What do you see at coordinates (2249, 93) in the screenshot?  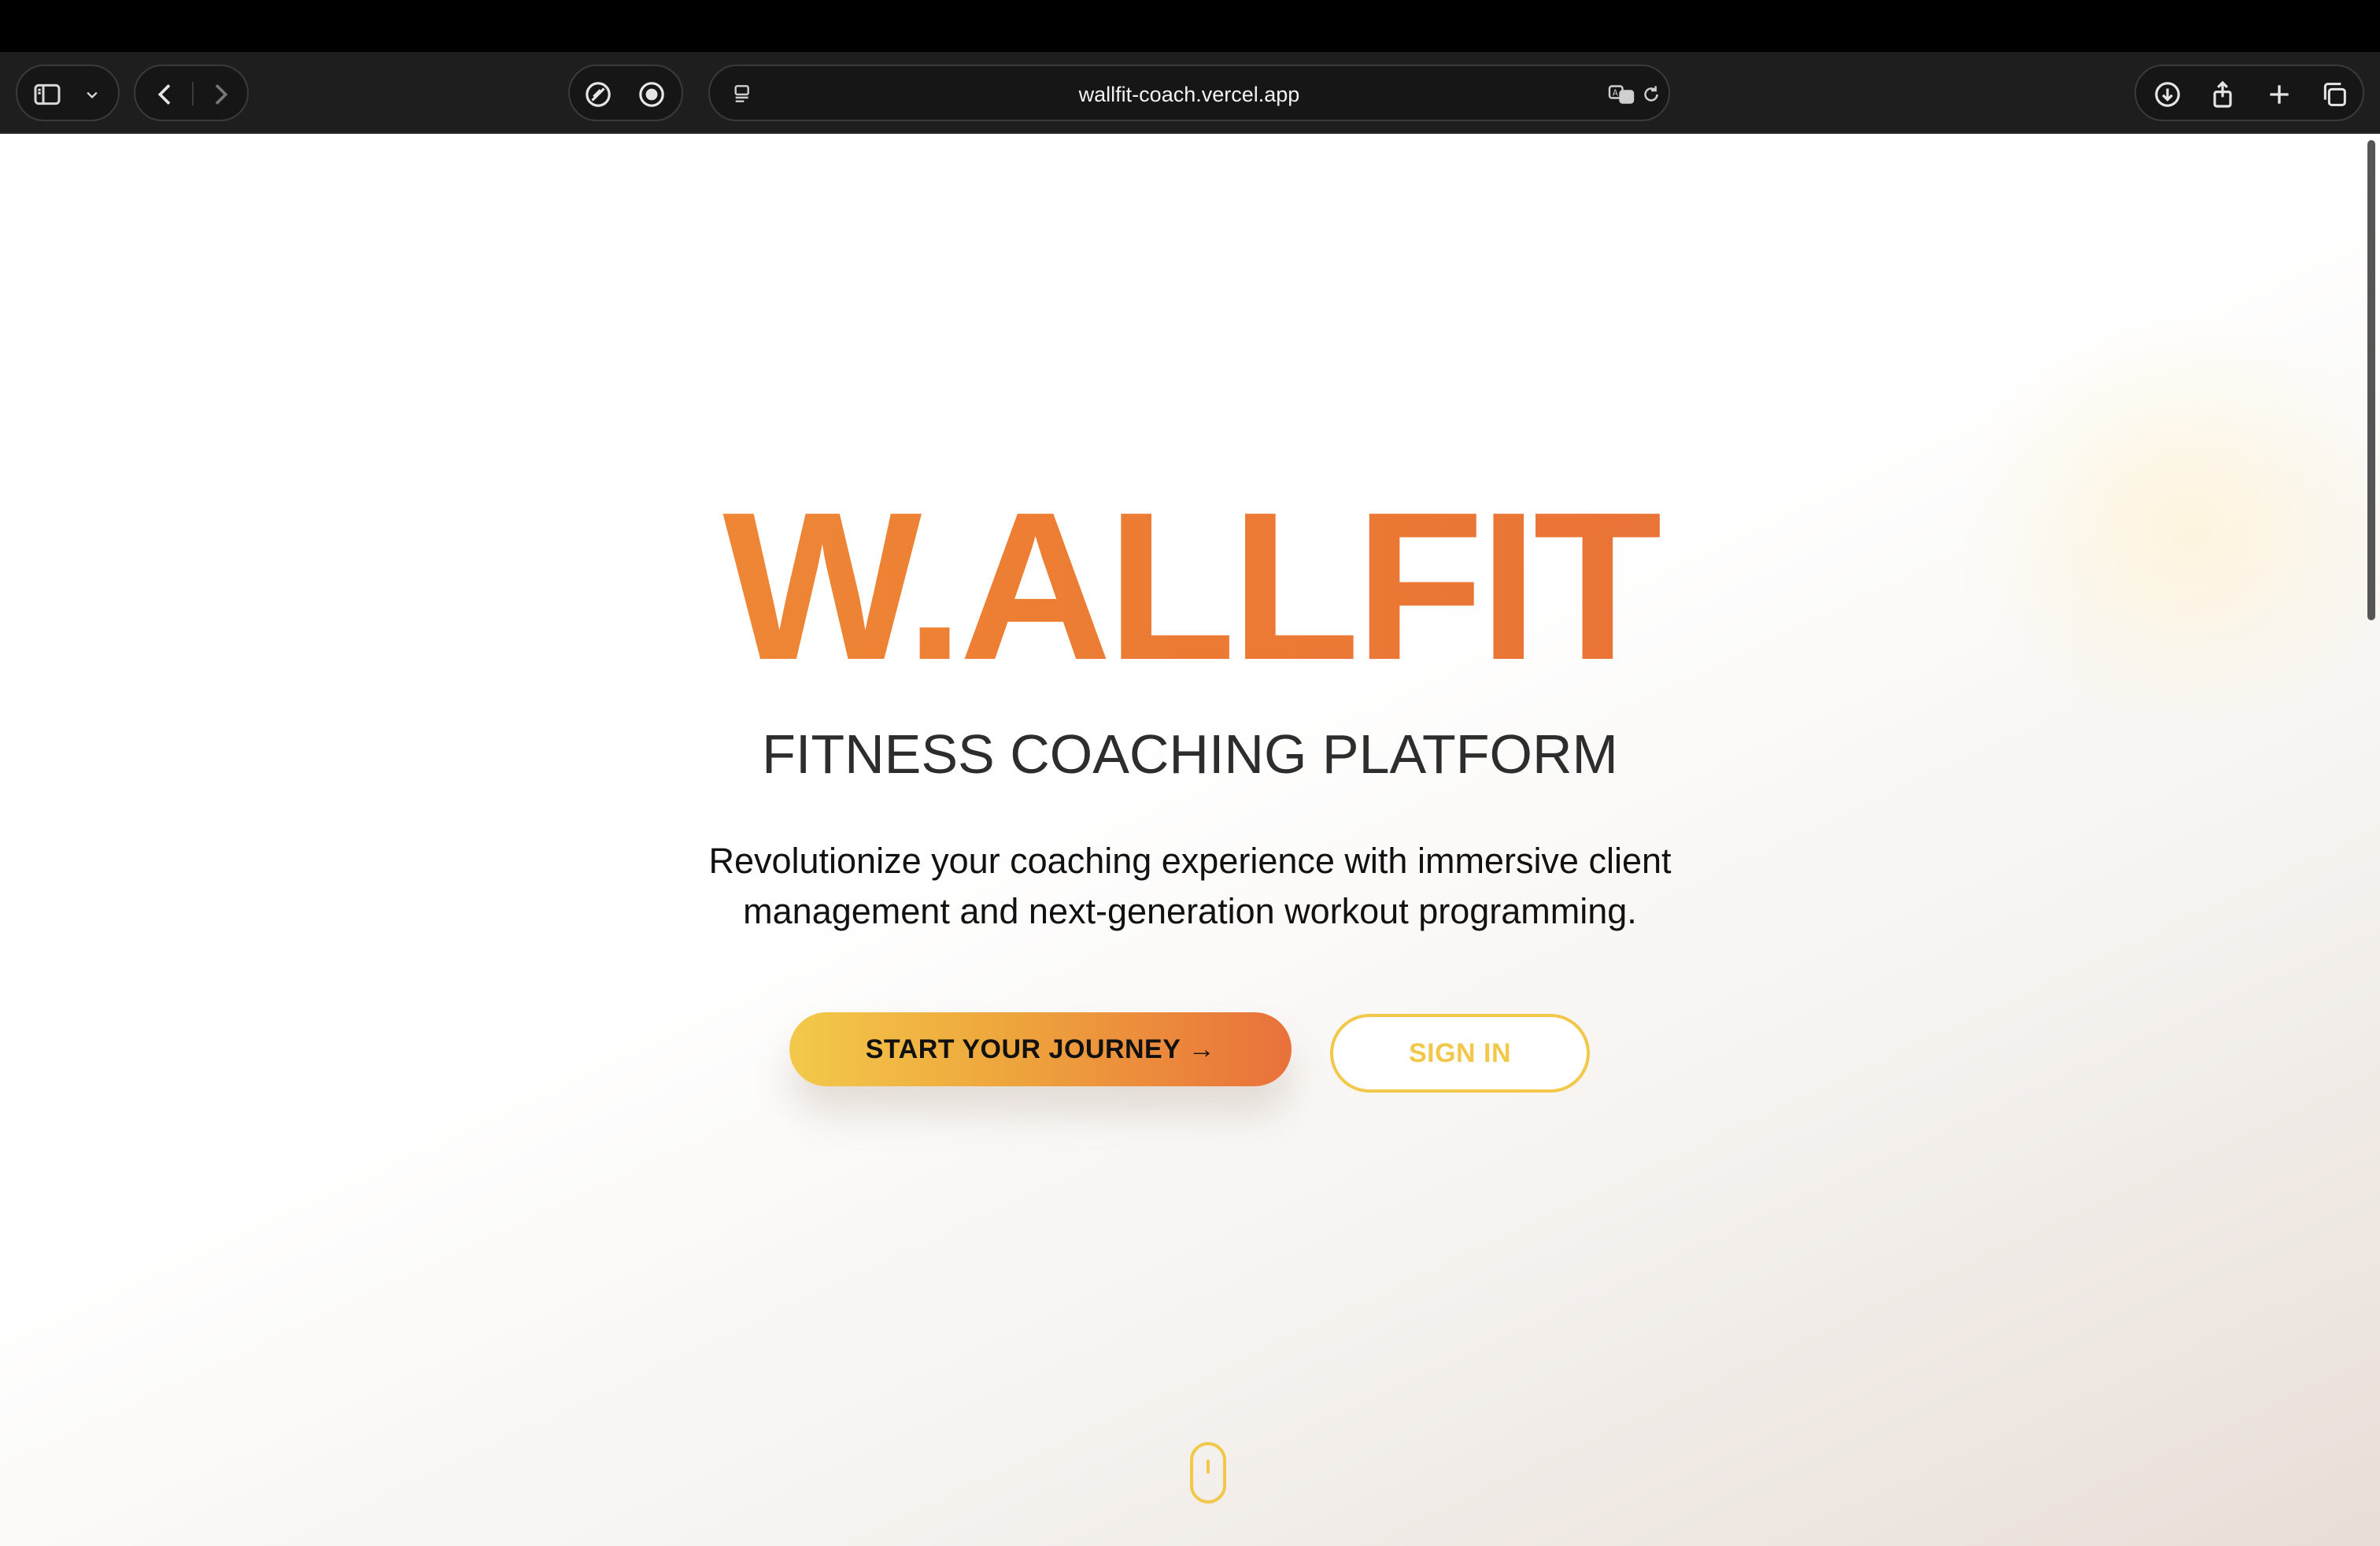 I see `window-actions-group` at bounding box center [2249, 93].